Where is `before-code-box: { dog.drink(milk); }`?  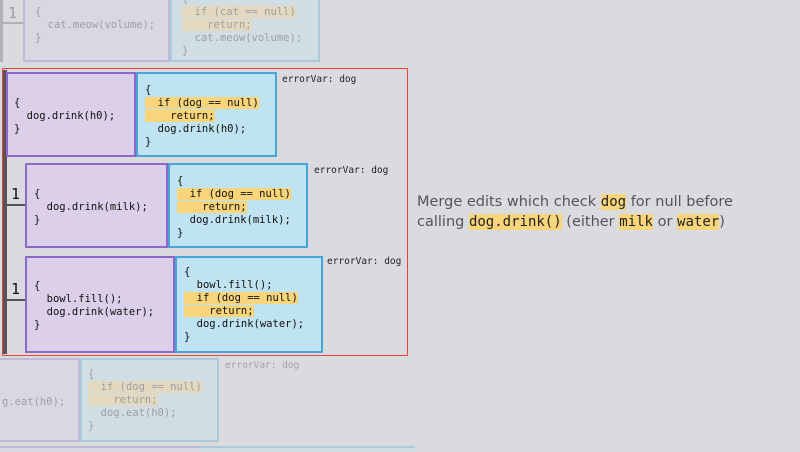 before-code-box: { dog.drink(milk); } is located at coordinates (96, 205).